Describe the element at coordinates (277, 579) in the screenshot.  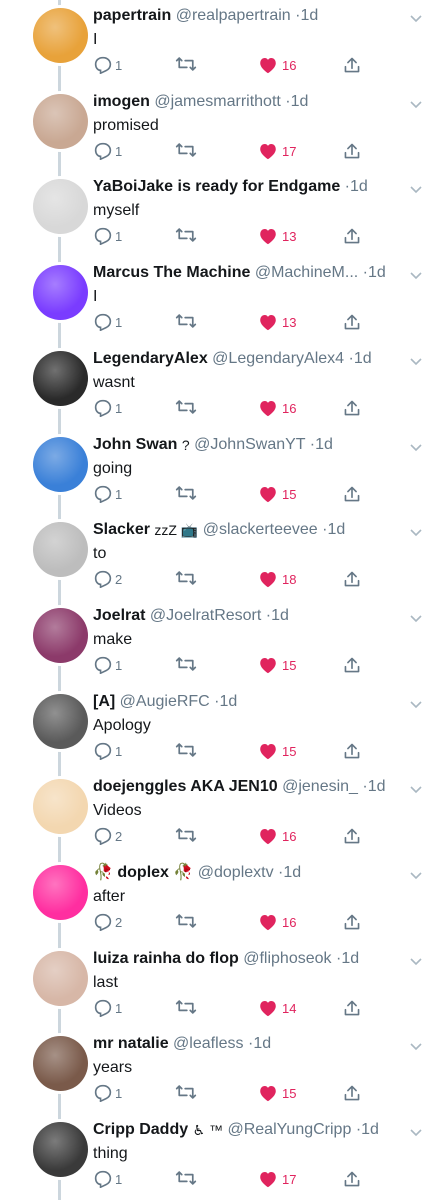
I see `like-button: 18` at that location.